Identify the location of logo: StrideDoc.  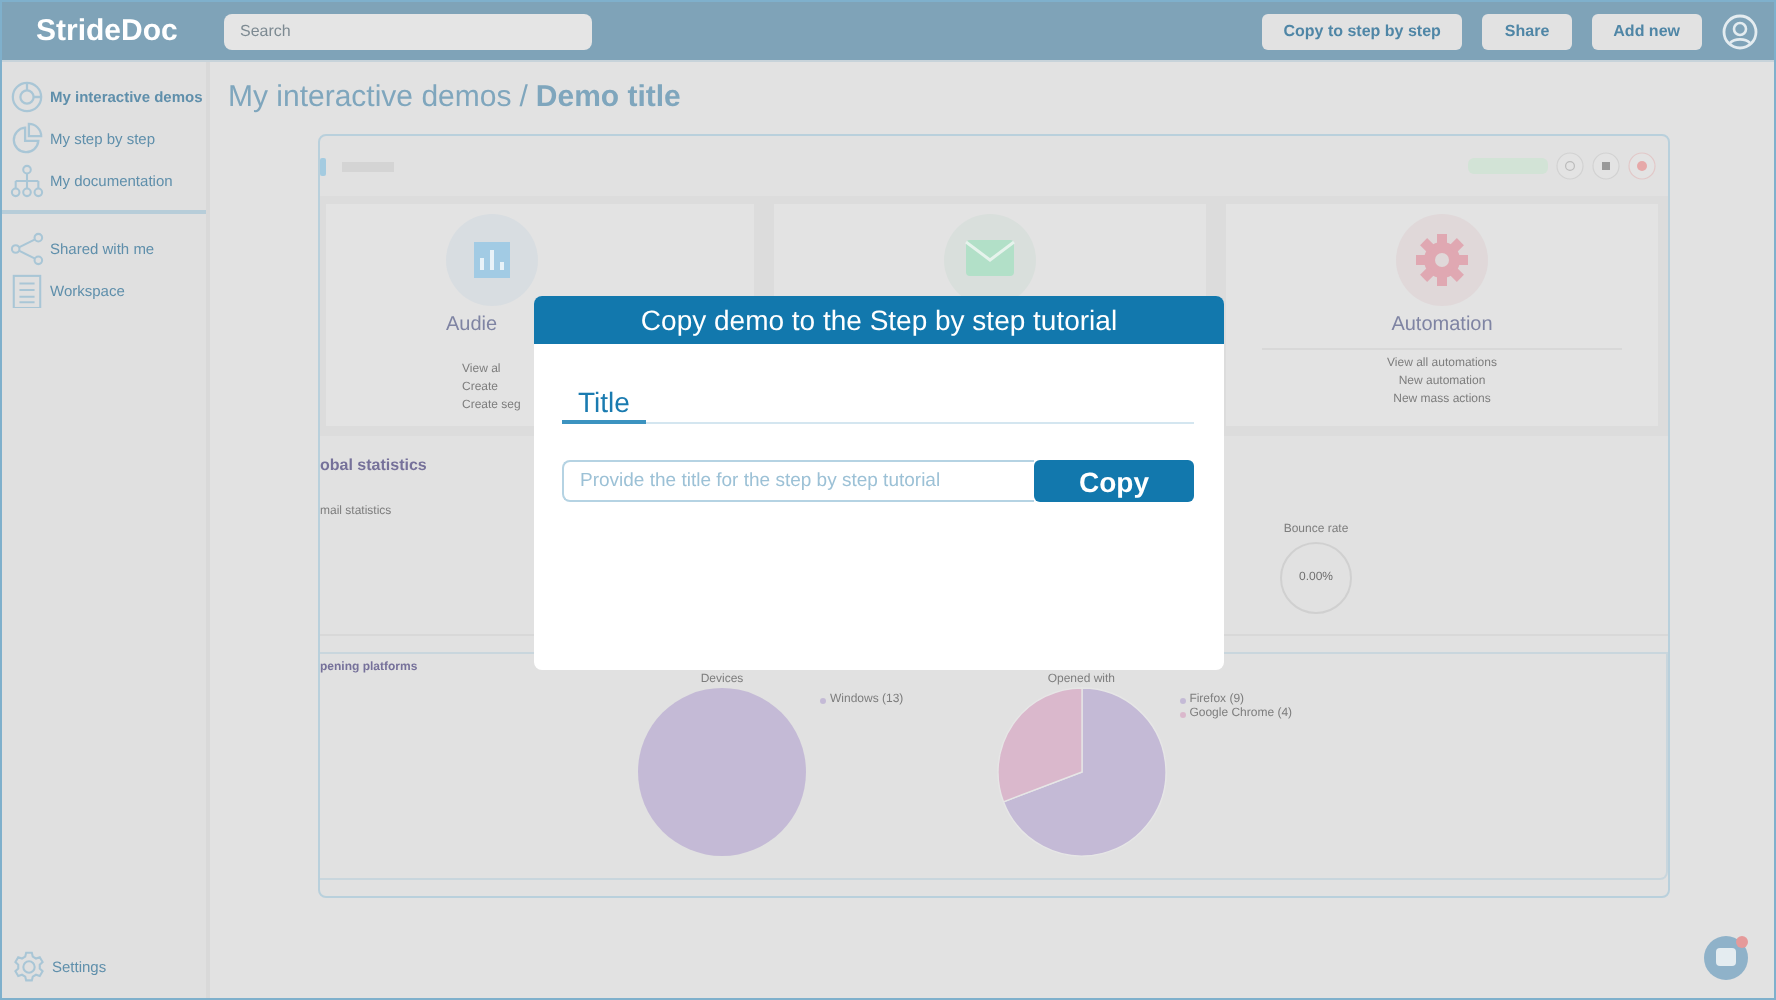
(107, 31).